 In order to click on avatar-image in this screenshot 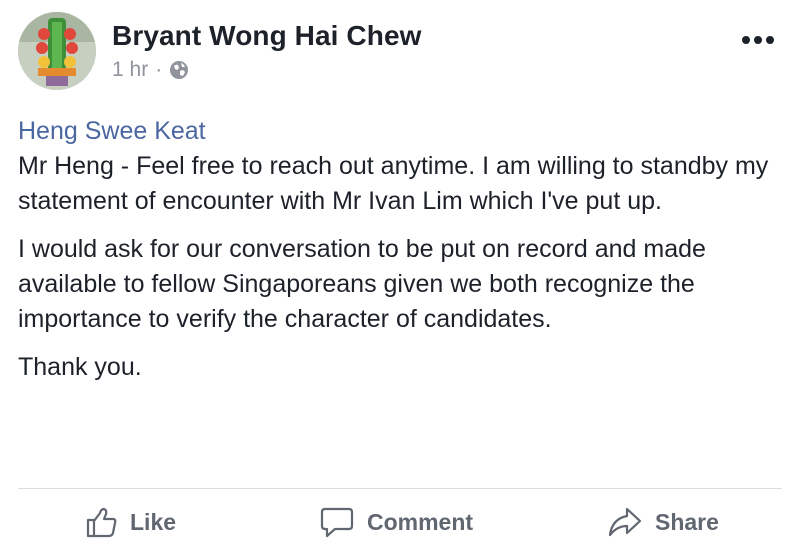, I will do `click(57, 51)`.